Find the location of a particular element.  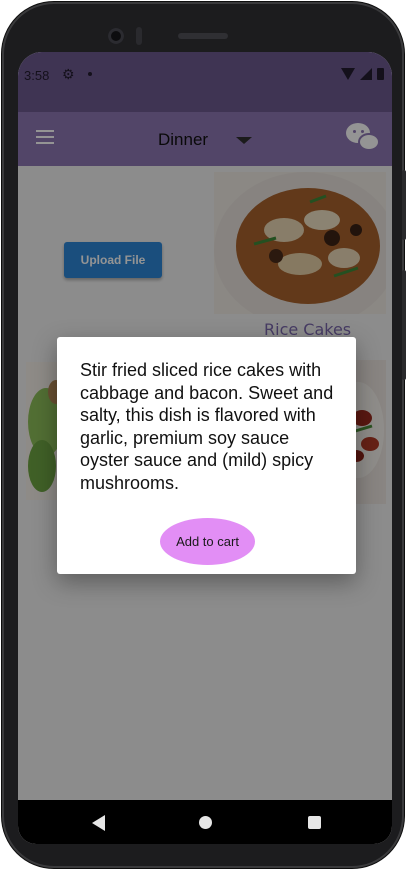

home-icon is located at coordinates (205, 822).